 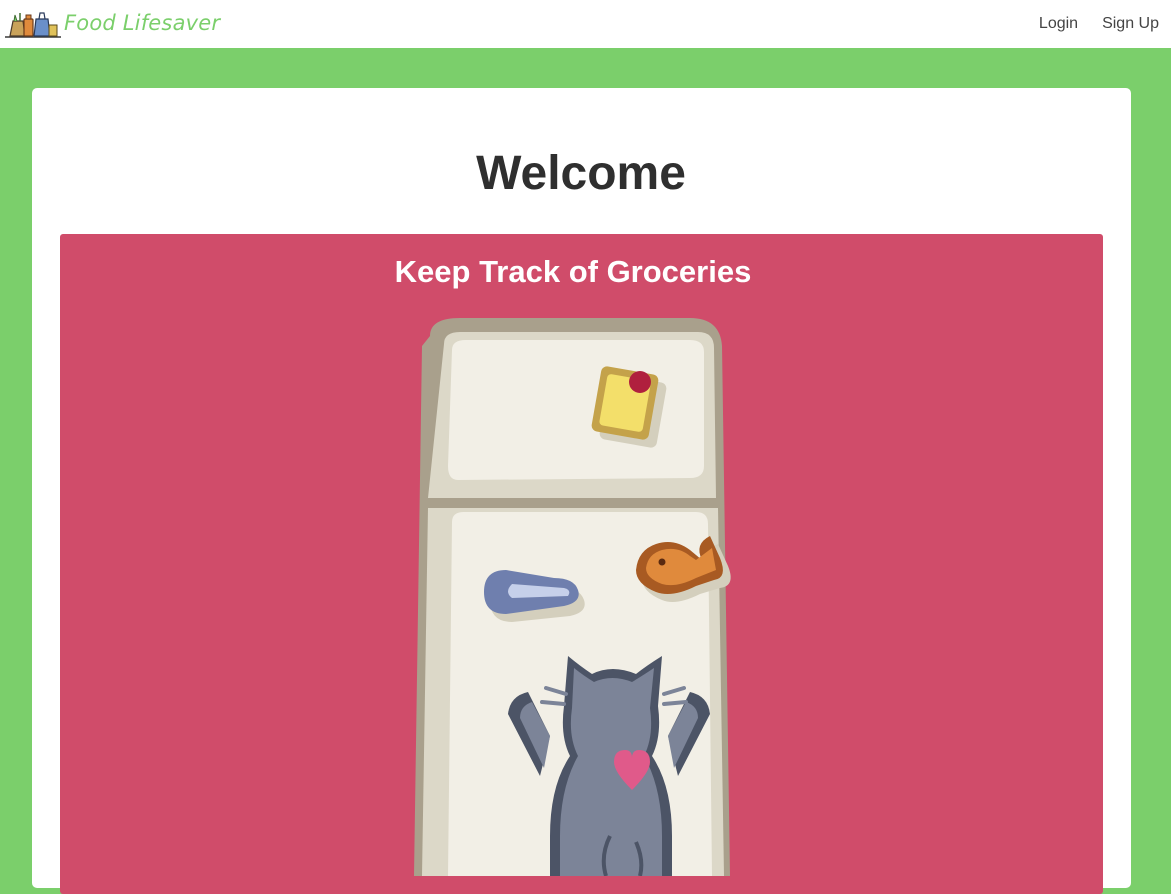 I want to click on nav-links: Login Sign Up, so click(x=1099, y=24).